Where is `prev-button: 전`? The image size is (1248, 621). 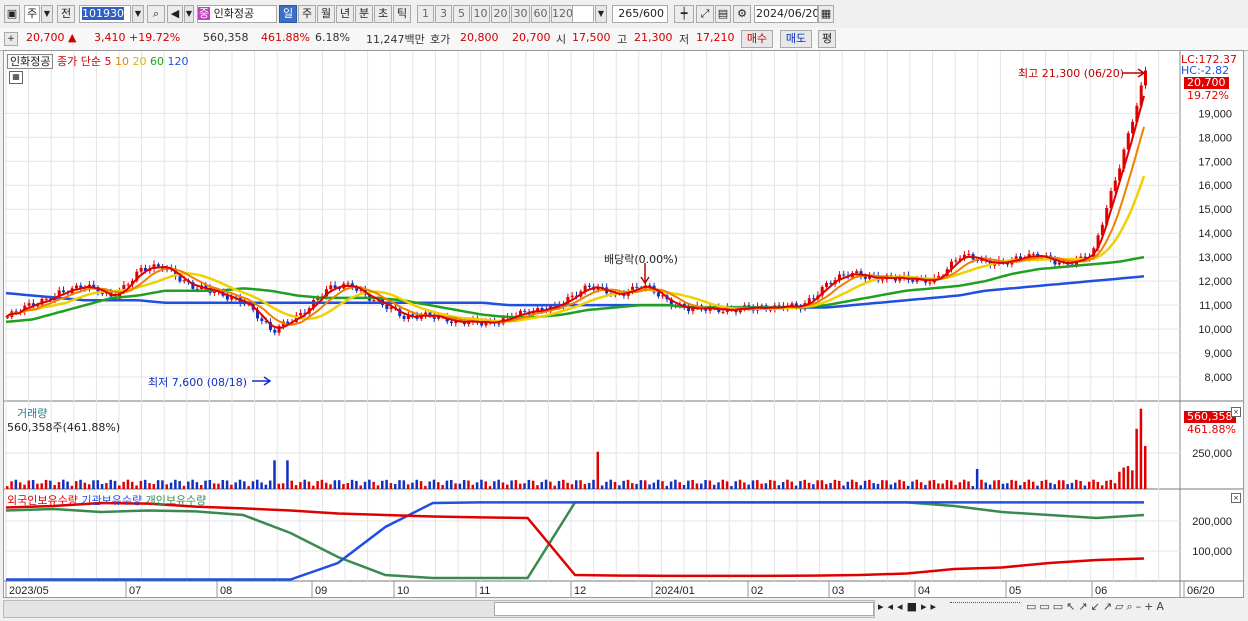
prev-button: 전 is located at coordinates (66, 14).